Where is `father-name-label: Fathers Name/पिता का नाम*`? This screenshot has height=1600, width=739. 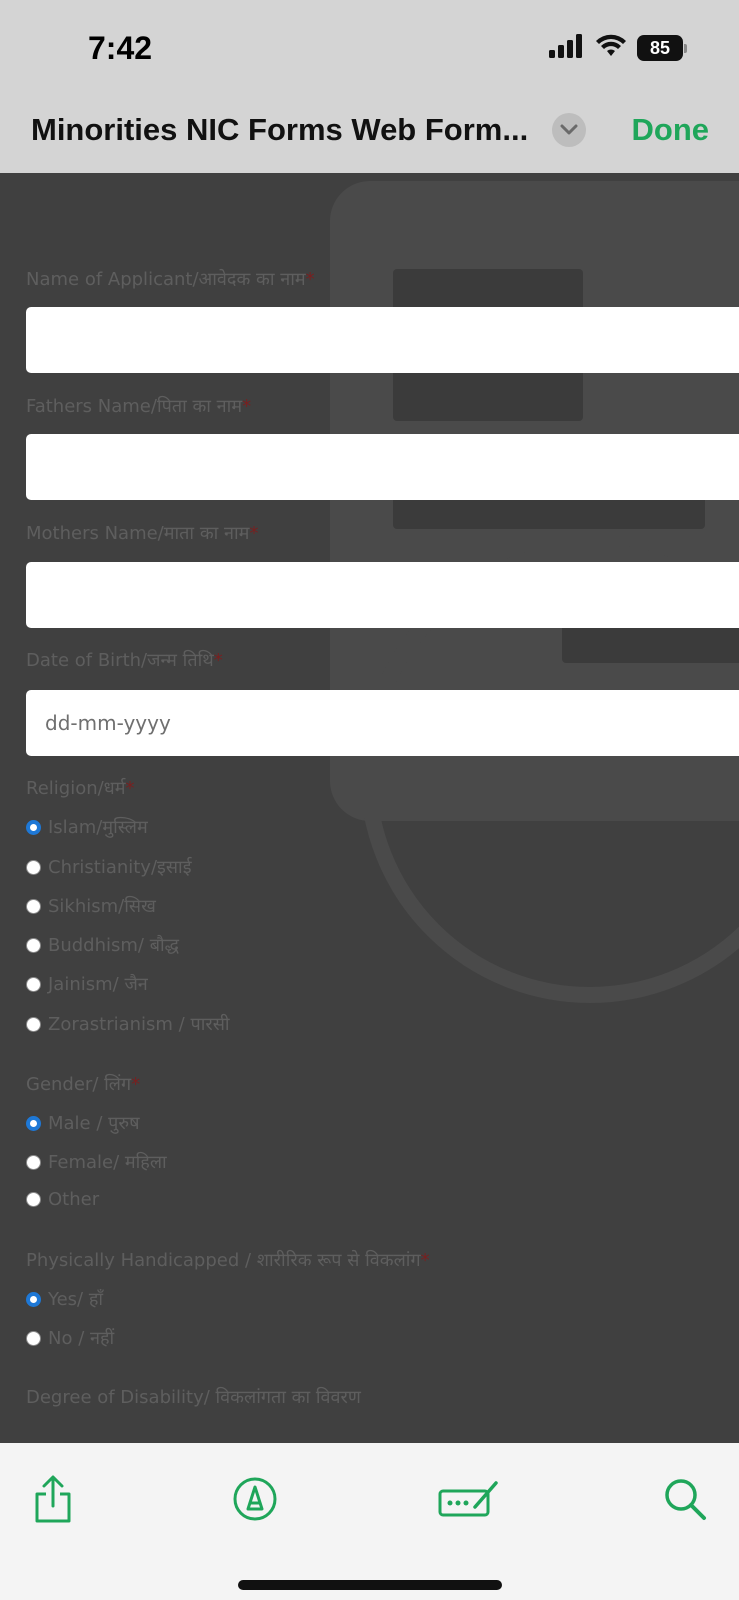 father-name-label: Fathers Name/पिता का नाम* is located at coordinates (139, 406).